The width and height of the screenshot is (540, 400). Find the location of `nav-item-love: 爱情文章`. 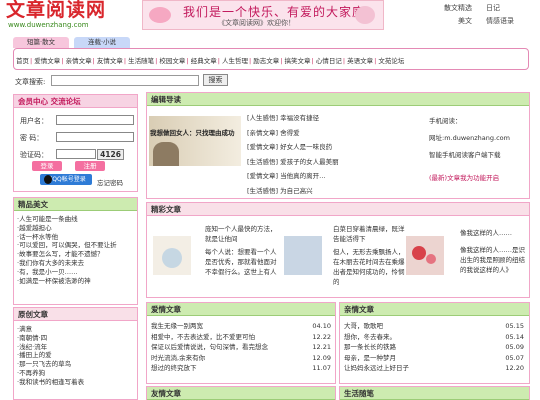

nav-item-love: 爱情文章 is located at coordinates (47, 61).